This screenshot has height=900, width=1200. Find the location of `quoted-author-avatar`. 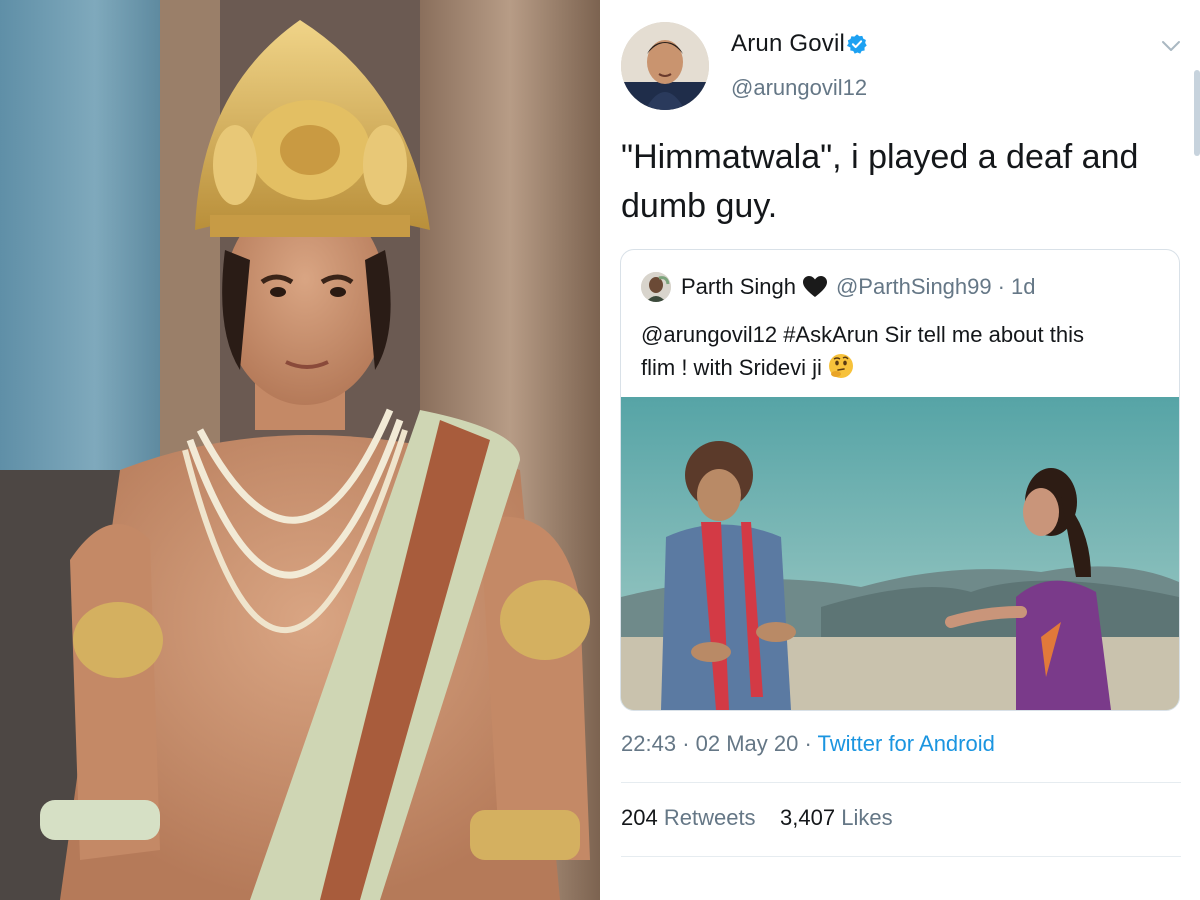

quoted-author-avatar is located at coordinates (656, 287).